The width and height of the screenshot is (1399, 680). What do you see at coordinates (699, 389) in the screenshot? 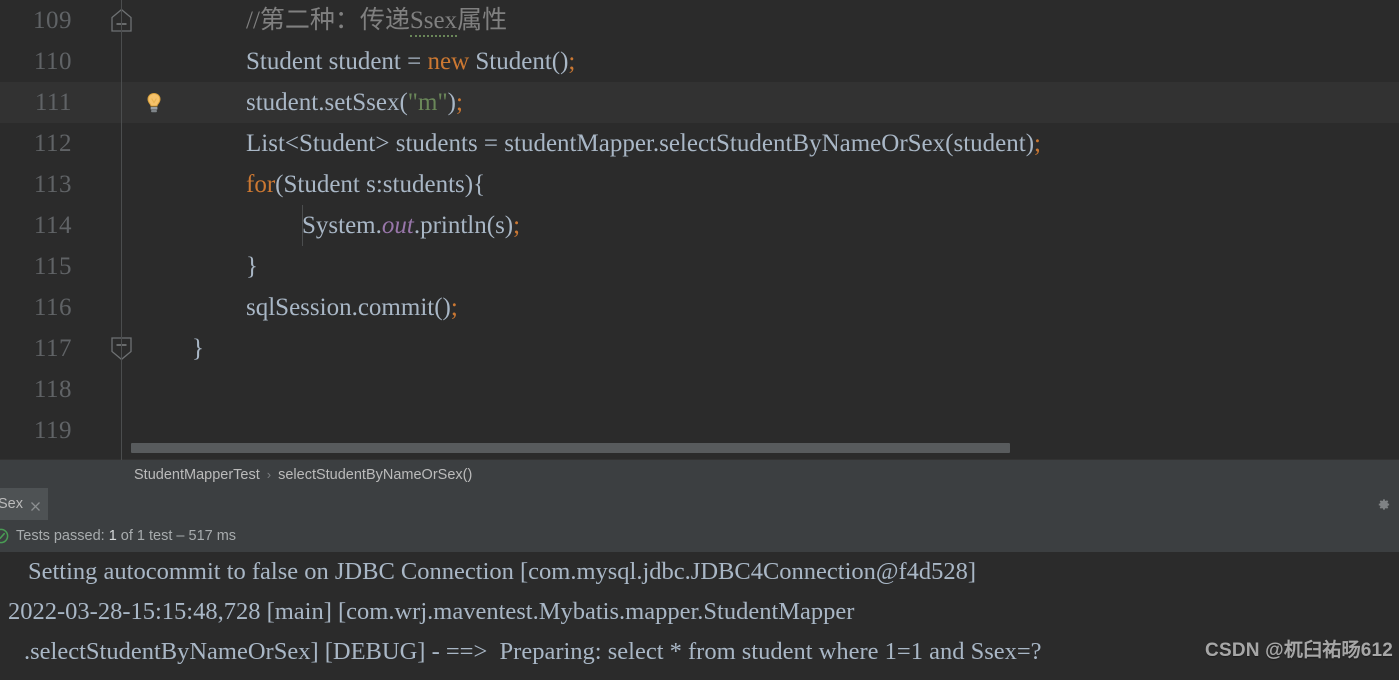
I see `code-line-118: 118` at bounding box center [699, 389].